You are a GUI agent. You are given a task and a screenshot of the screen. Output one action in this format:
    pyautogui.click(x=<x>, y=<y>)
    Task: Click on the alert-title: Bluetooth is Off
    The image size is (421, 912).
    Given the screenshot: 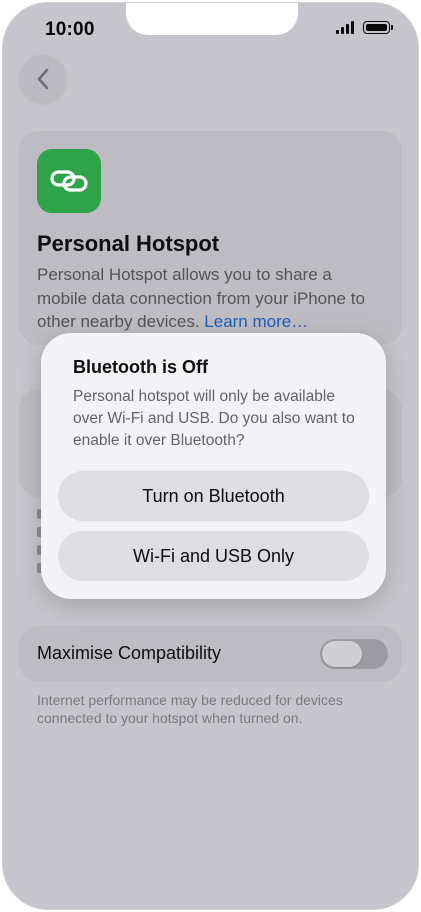 What is the action you would take?
    pyautogui.click(x=140, y=367)
    